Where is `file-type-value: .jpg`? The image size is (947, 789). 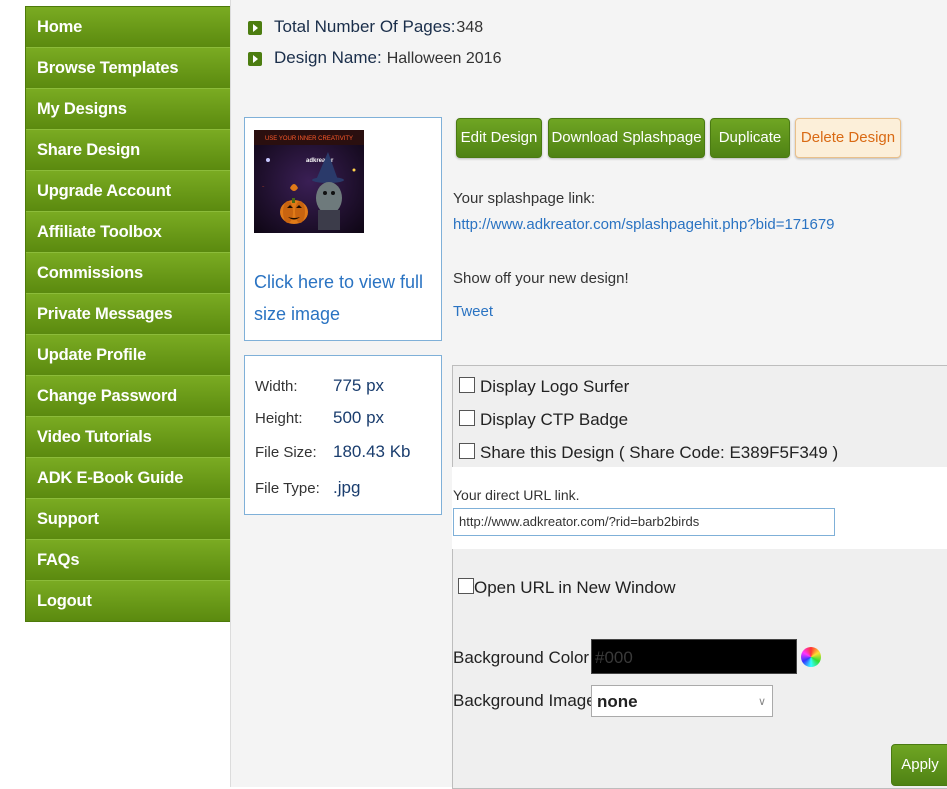
file-type-value: .jpg is located at coordinates (347, 487).